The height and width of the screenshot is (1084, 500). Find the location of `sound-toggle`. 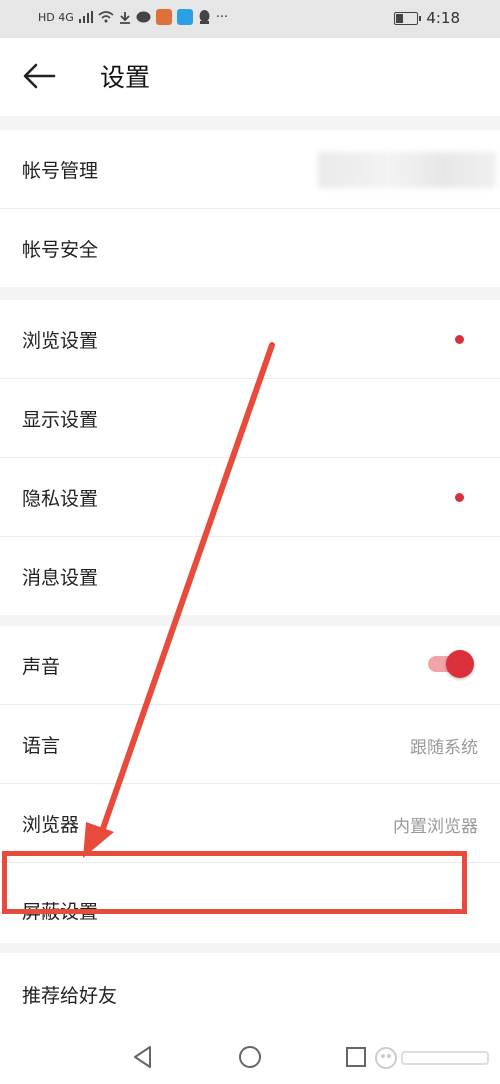

sound-toggle is located at coordinates (450, 664).